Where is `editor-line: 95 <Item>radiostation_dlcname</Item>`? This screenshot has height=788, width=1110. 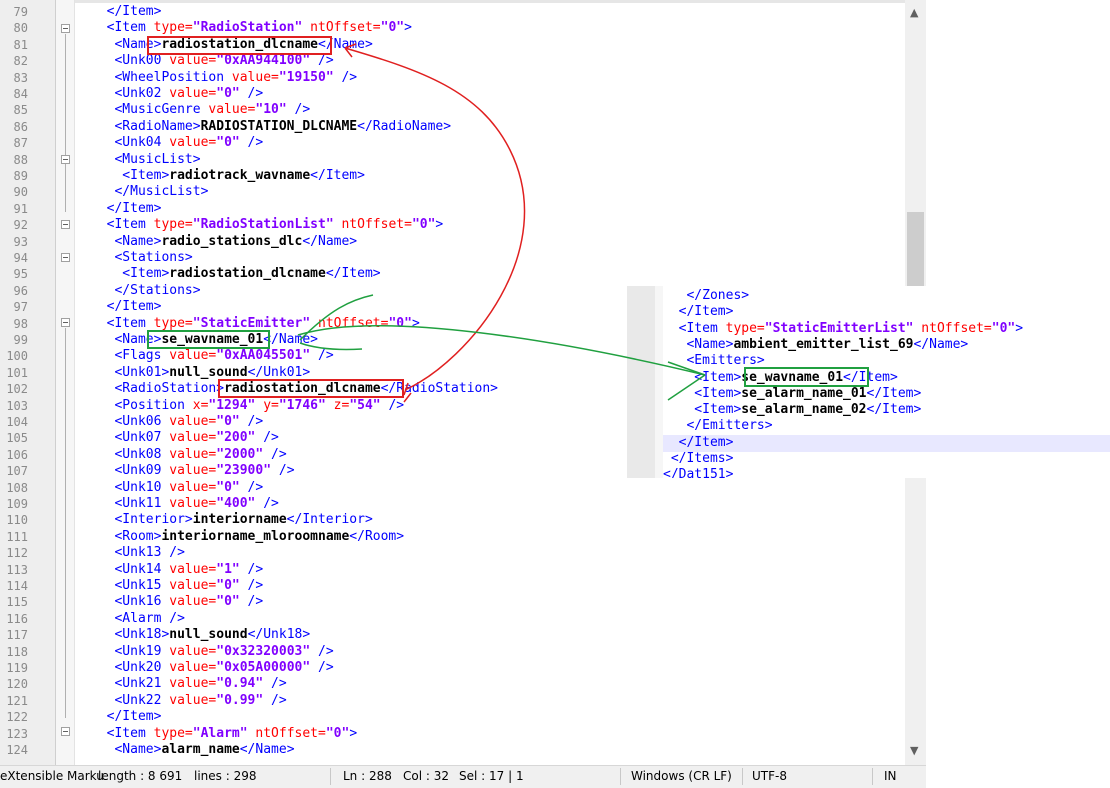 editor-line: 95 <Item>radiostation_dlcname</Item> is located at coordinates (452, 274).